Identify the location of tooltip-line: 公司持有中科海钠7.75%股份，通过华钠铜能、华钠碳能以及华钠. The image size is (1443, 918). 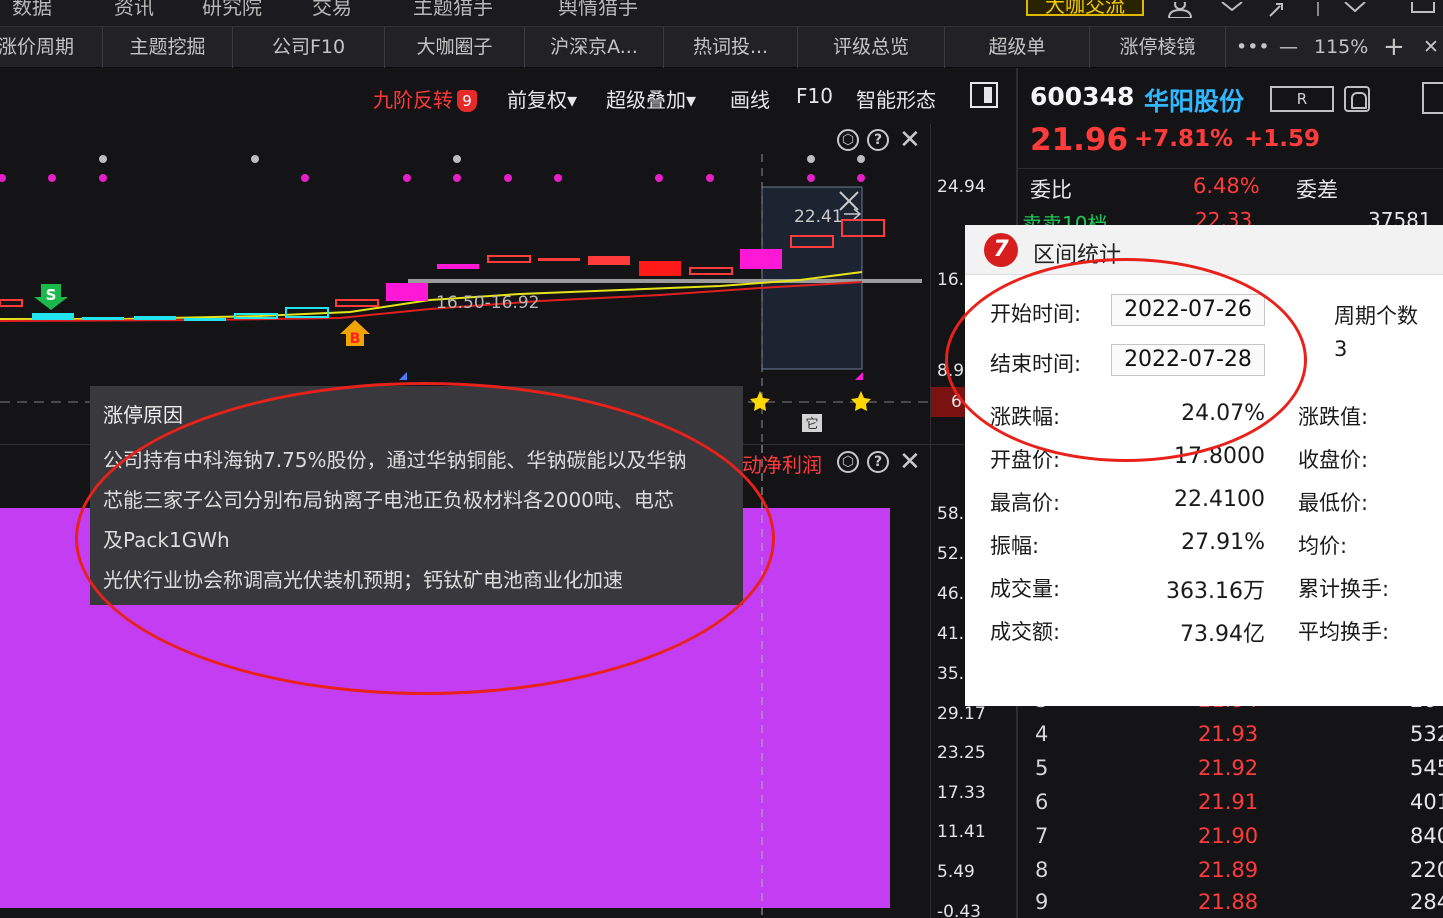
(395, 460).